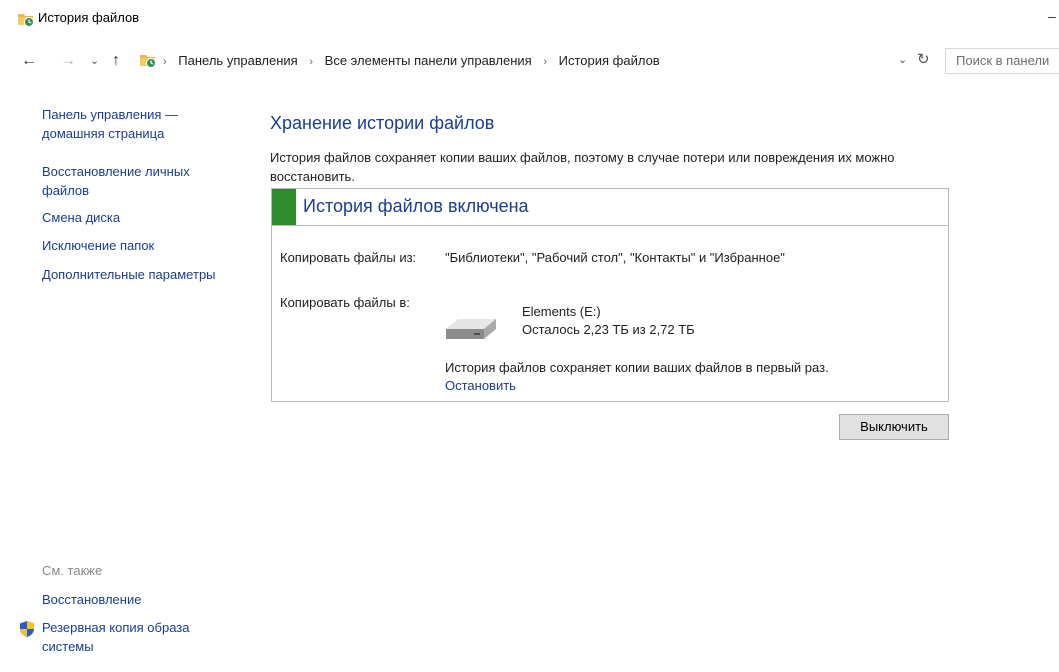 The image size is (1059, 672). I want to click on sidebar-item-advanced-settings: Дополнительные параметры, so click(129, 274).